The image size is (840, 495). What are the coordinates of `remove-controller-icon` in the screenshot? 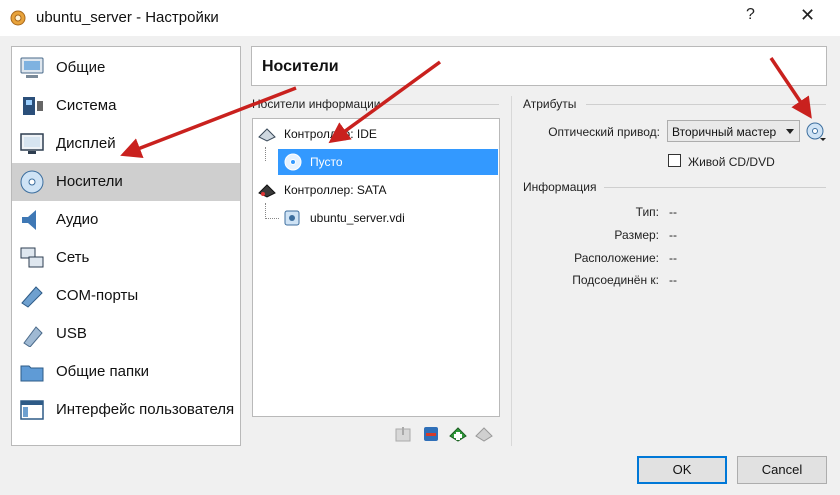 It's located at (484, 434).